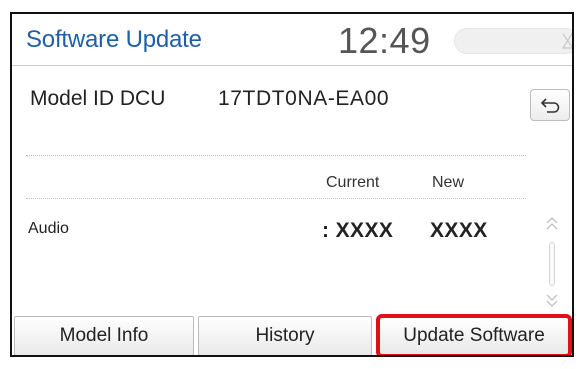 The image size is (582, 369). I want to click on audio-label: Audio, so click(48, 228).